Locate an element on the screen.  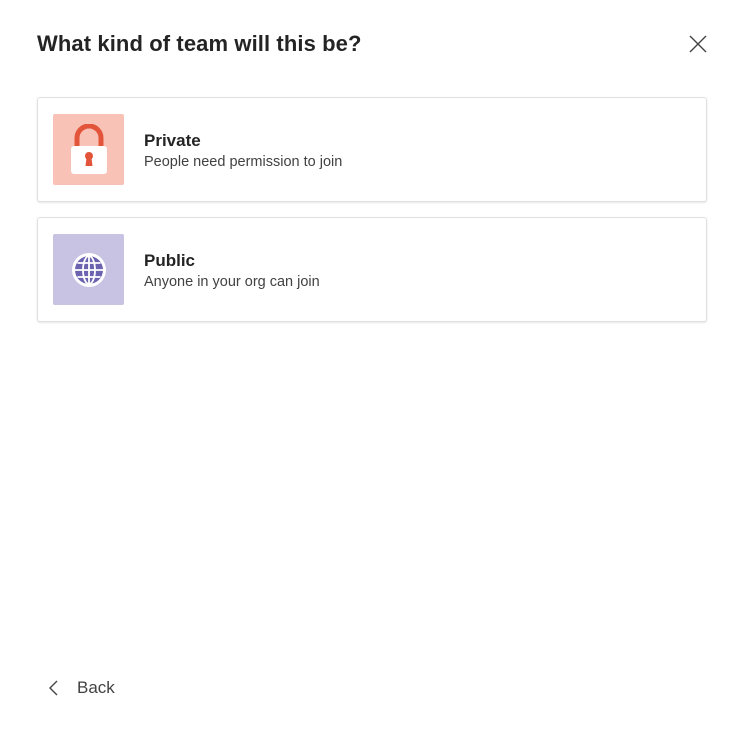
private-icon-tile is located at coordinates (88, 149).